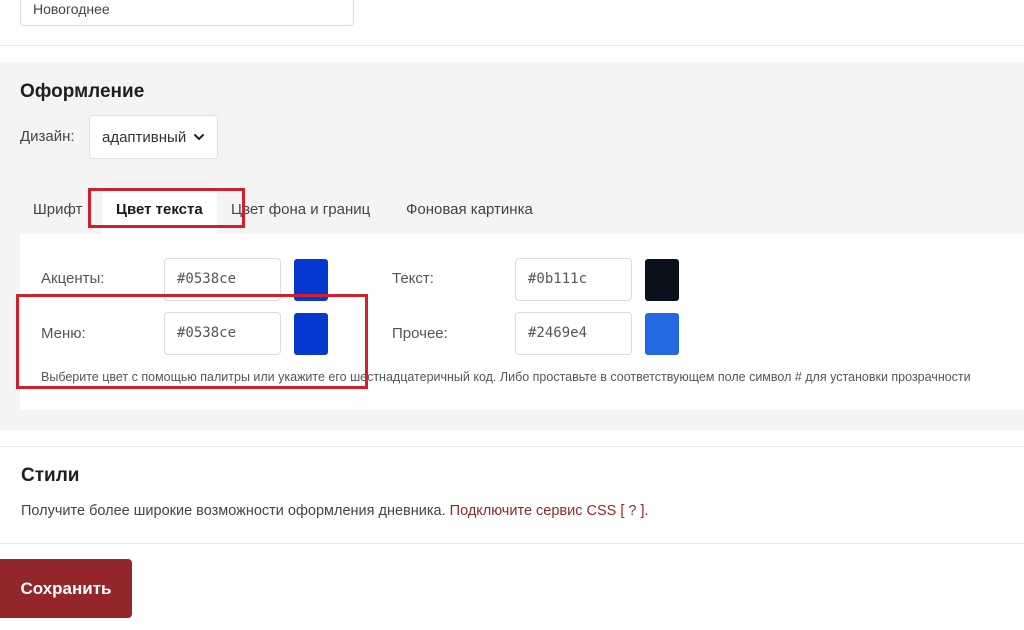 This screenshot has width=1024, height=630. I want to click on other-color-swatch, so click(662, 334).